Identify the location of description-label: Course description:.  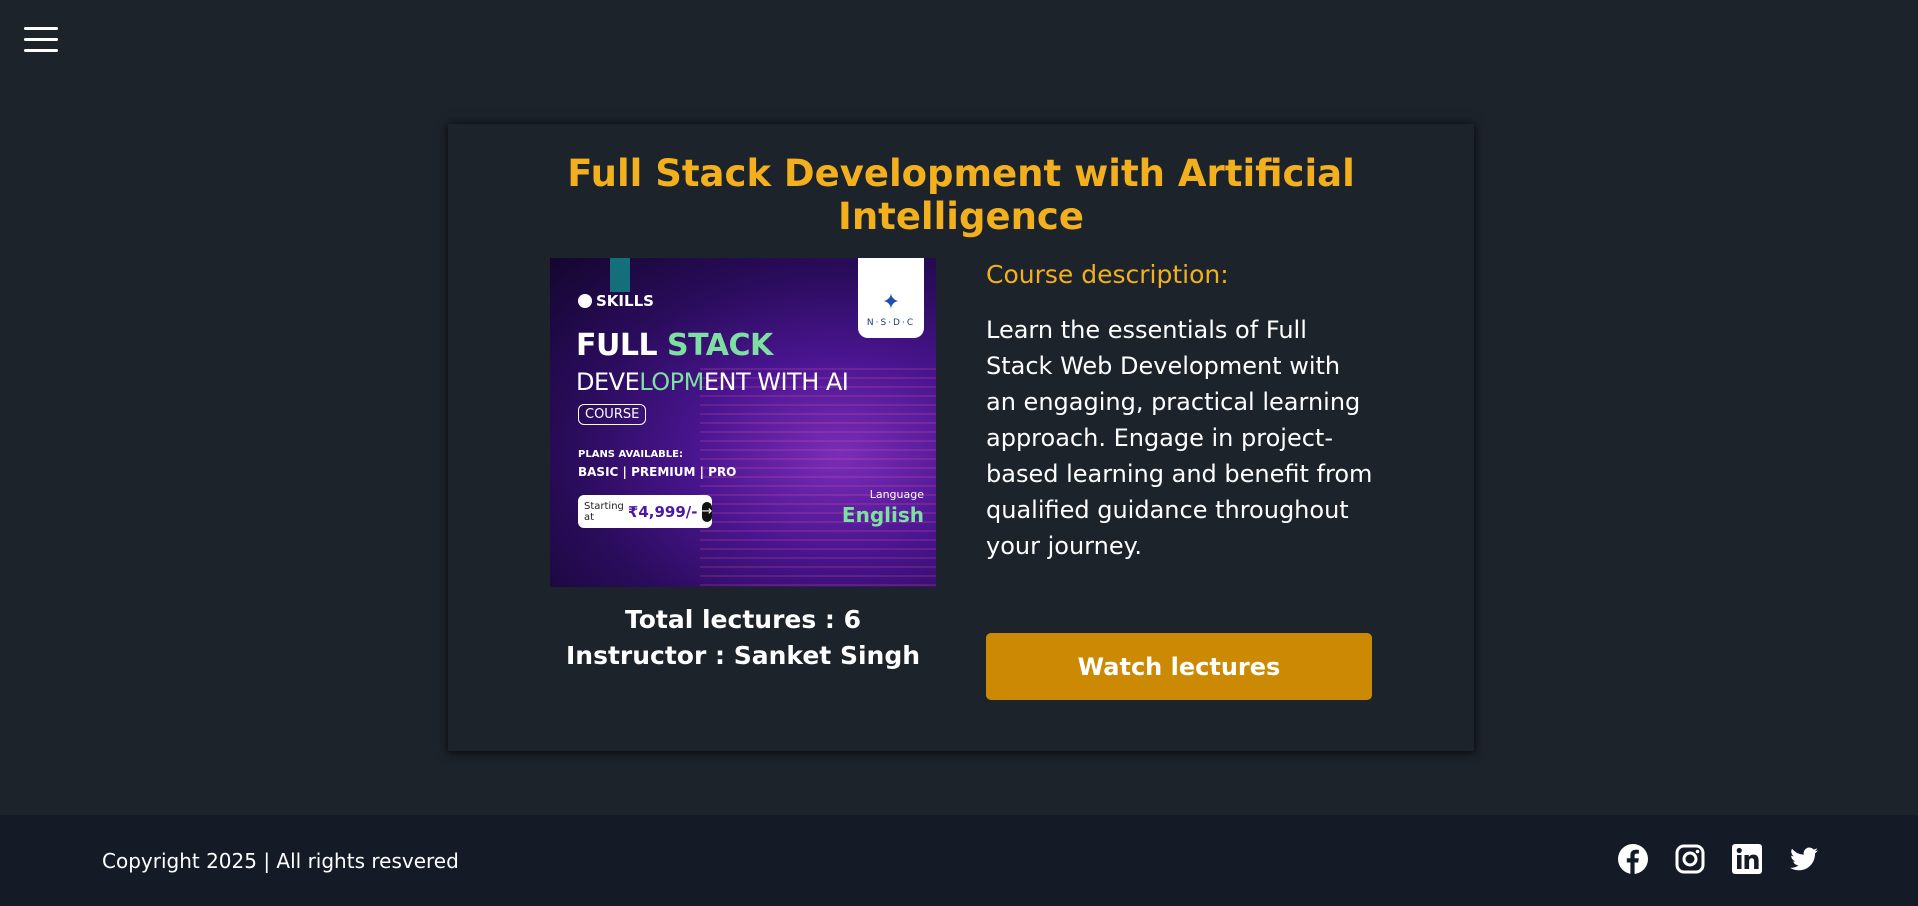
(1107, 274).